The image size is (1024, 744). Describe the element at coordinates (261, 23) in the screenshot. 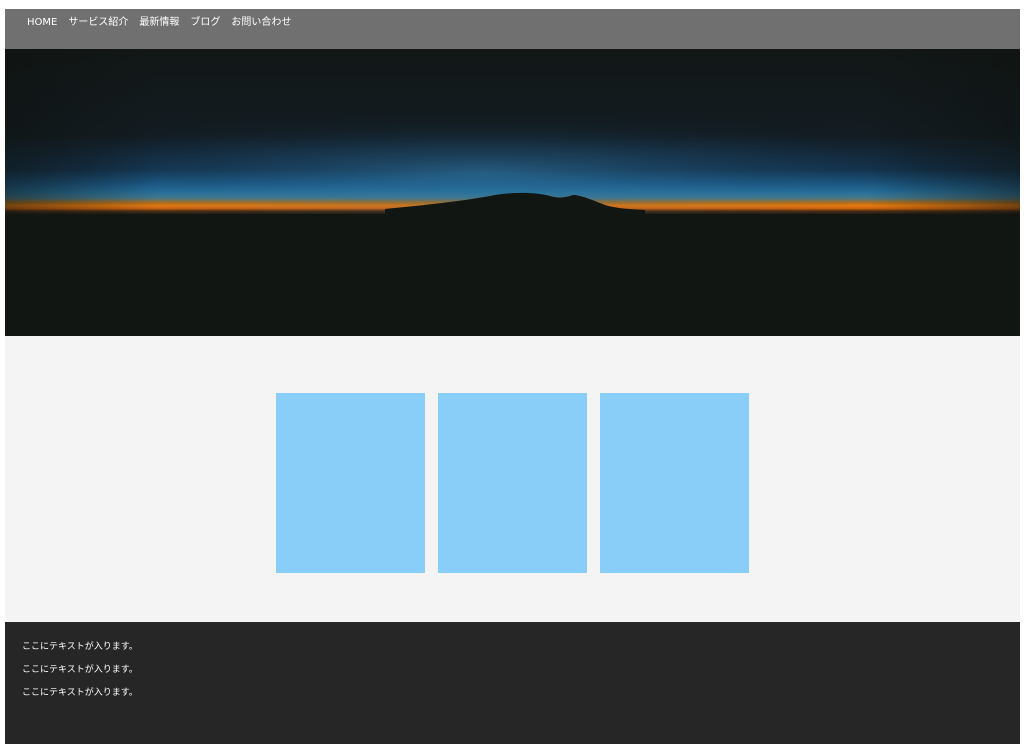

I see `nav-item-contact: お問い合わせ` at that location.